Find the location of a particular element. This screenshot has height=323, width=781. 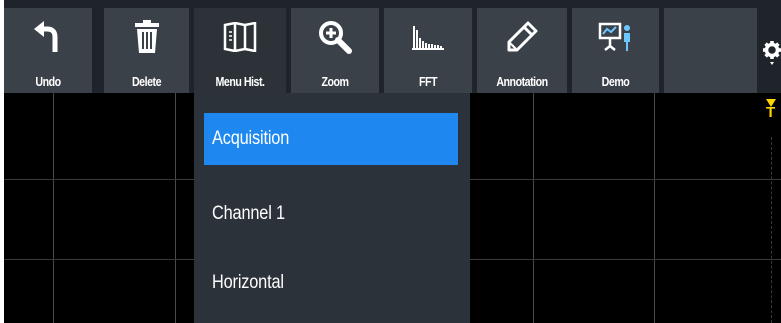

settings-gear-button is located at coordinates (771, 65).